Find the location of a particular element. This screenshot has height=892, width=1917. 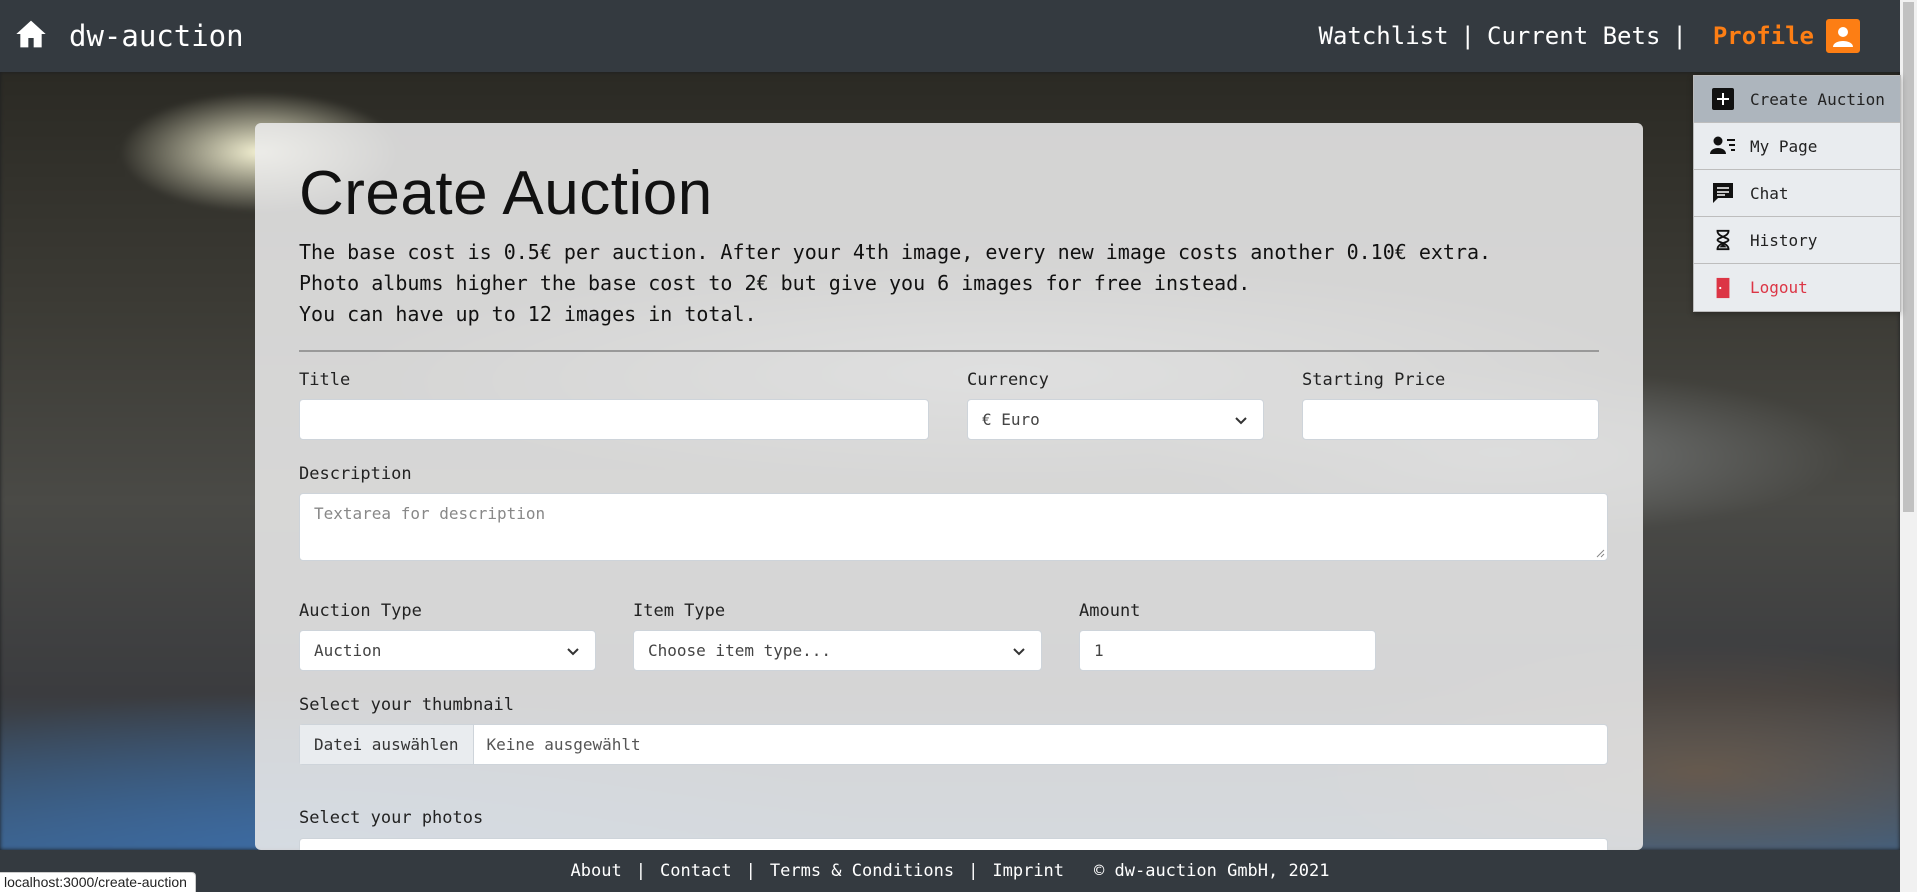

auction-type-value: Auction is located at coordinates (348, 650).